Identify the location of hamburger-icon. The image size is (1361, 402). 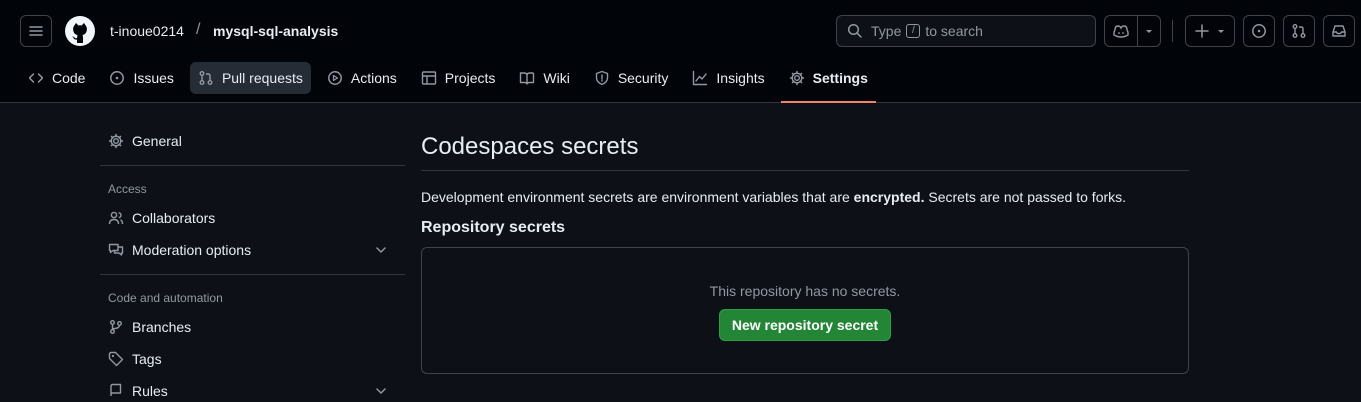
(36, 31).